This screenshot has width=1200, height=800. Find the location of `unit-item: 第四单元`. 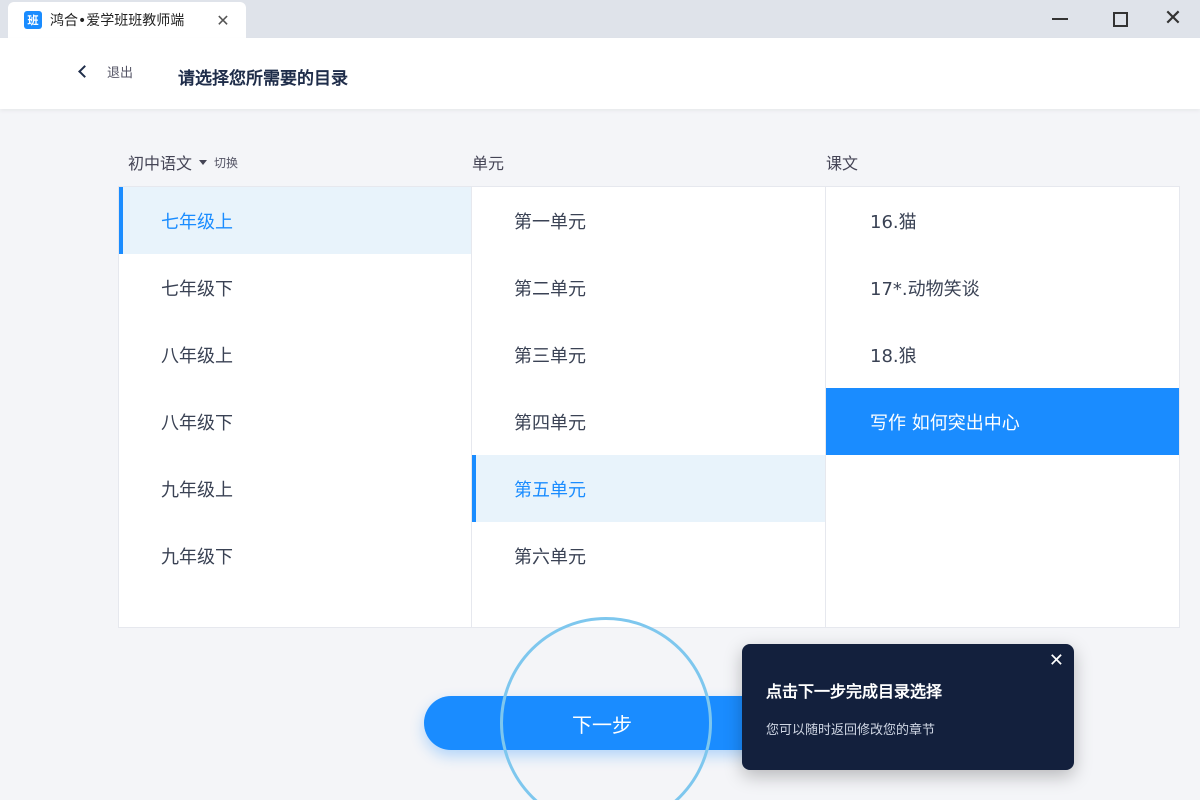

unit-item: 第四单元 is located at coordinates (648, 421).